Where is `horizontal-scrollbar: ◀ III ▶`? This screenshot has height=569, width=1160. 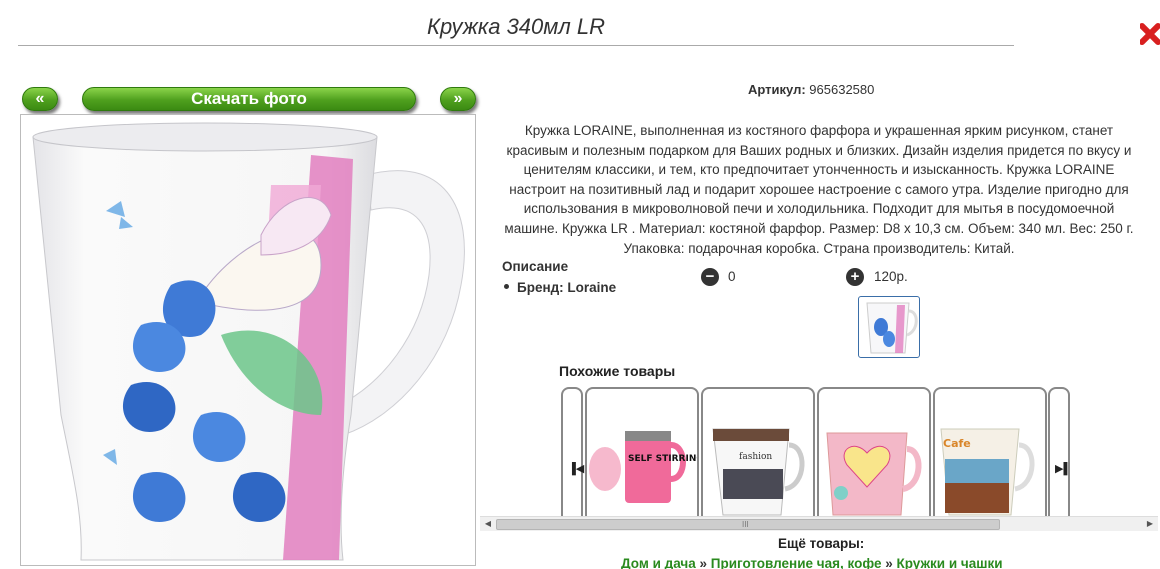 horizontal-scrollbar: ◀ III ▶ is located at coordinates (819, 523).